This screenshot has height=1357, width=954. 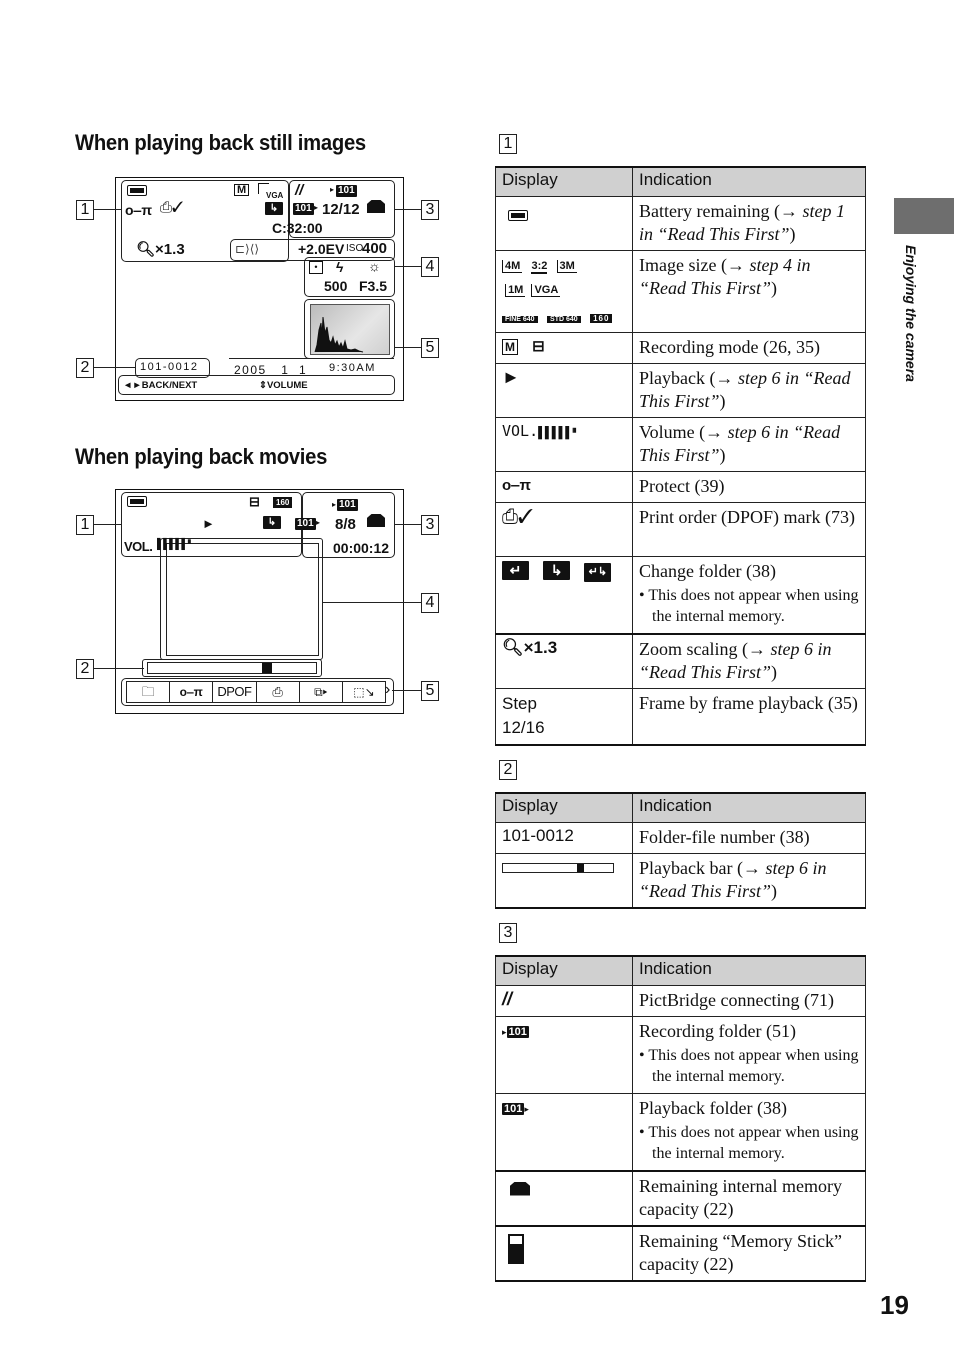 What do you see at coordinates (311, 358) in the screenshot?
I see `divider` at bounding box center [311, 358].